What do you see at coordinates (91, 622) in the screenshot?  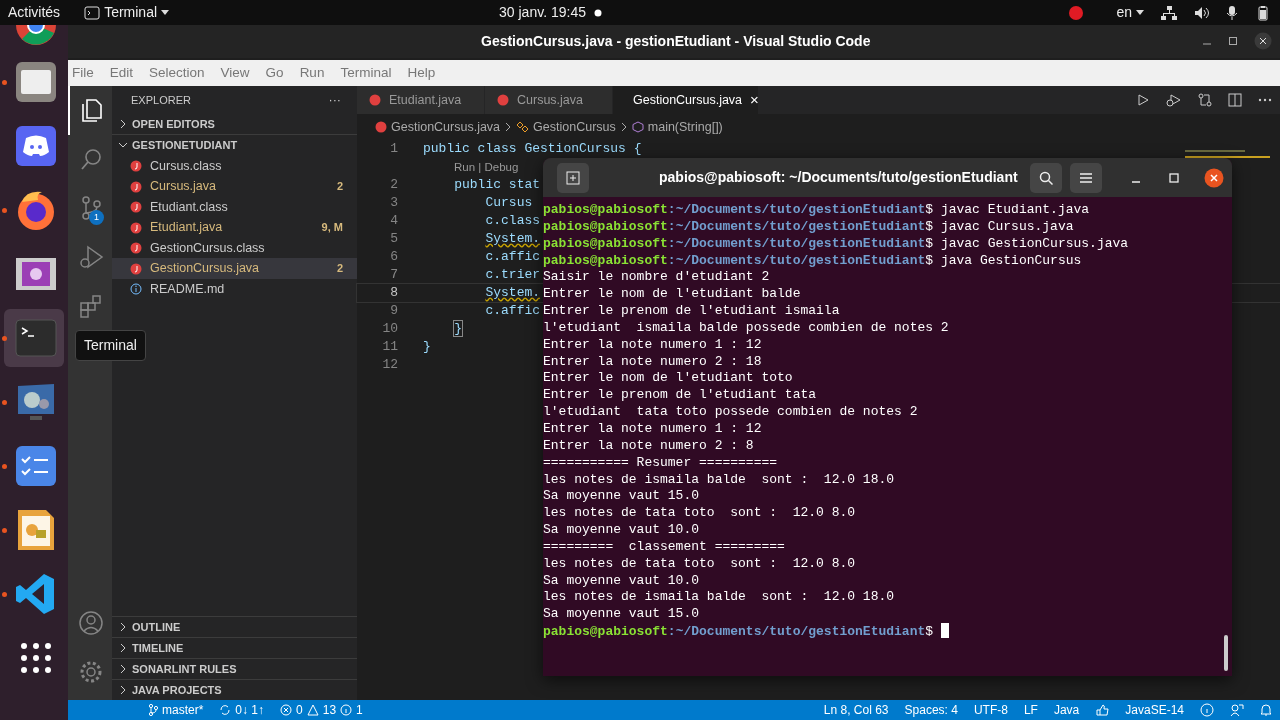 I see `account-icon` at bounding box center [91, 622].